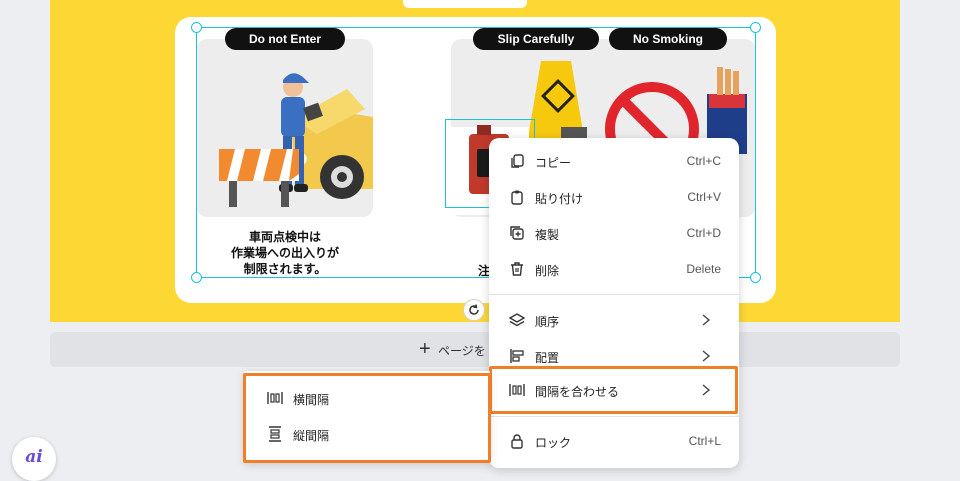 This screenshot has height=481, width=960. Describe the element at coordinates (553, 163) in the screenshot. I see `menu-item-label: コピー` at that location.